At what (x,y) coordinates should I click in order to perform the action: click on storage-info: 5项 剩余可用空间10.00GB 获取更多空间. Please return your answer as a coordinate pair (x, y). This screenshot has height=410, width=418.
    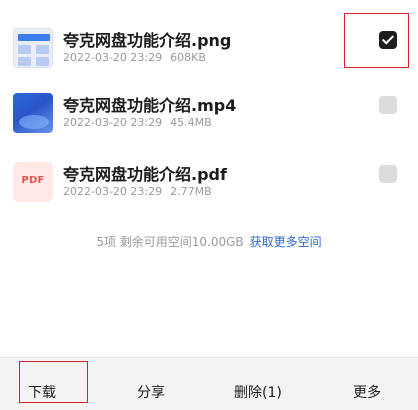
    Looking at the image, I should click on (209, 241).